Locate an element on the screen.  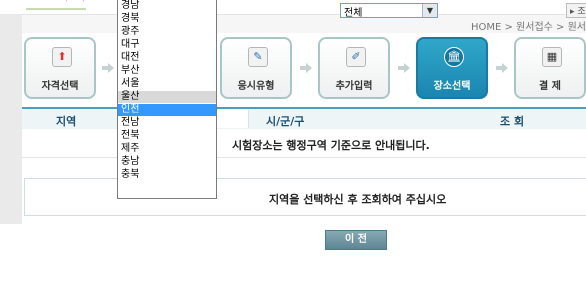
dropdown-option: 대전 is located at coordinates (167, 58).